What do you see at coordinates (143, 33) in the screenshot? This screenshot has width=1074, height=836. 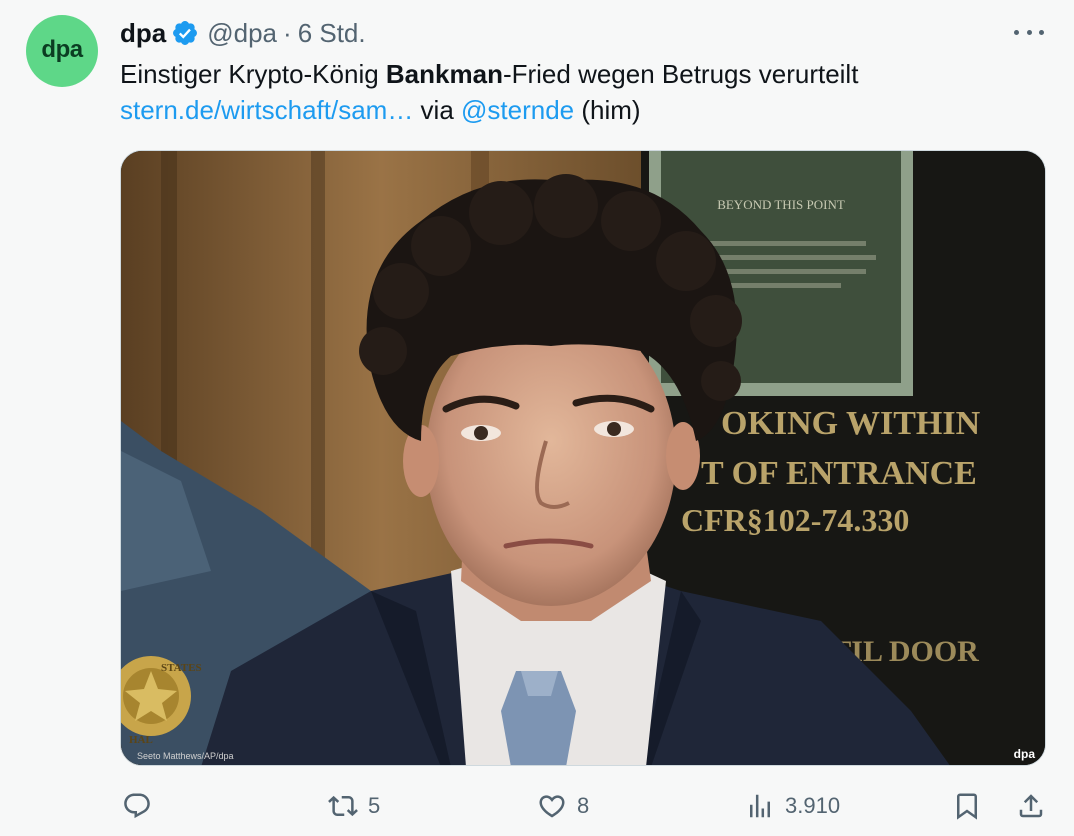 I see `author-name: dpa` at bounding box center [143, 33].